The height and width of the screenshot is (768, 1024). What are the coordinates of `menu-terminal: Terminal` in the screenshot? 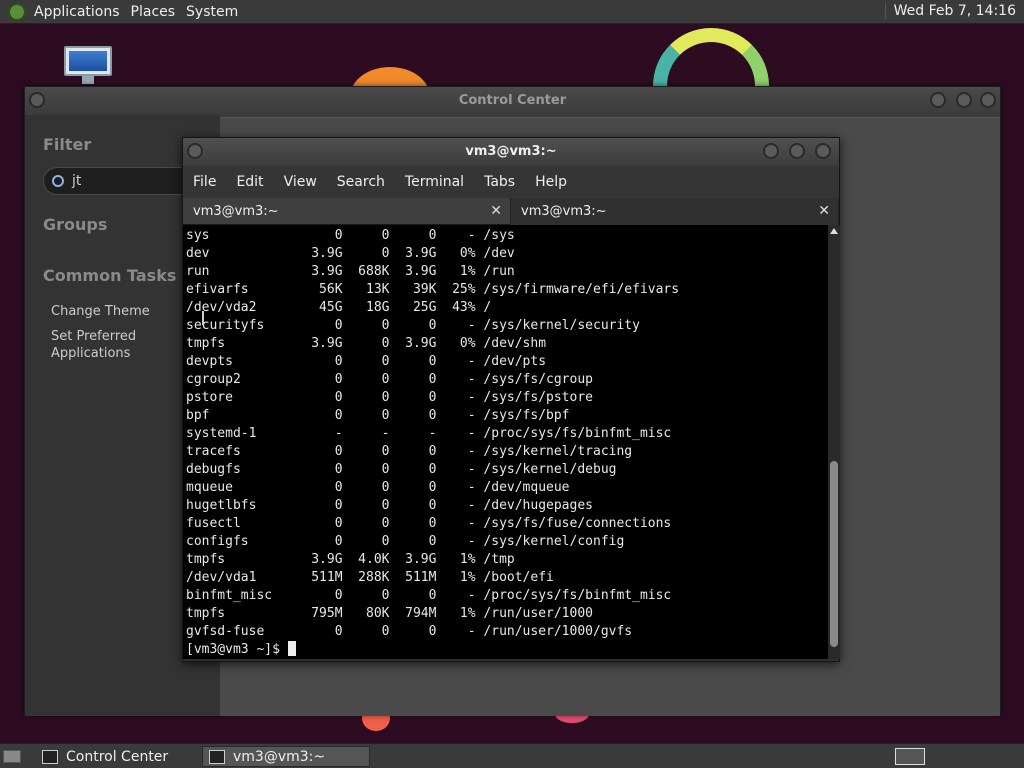 It's located at (434, 182).